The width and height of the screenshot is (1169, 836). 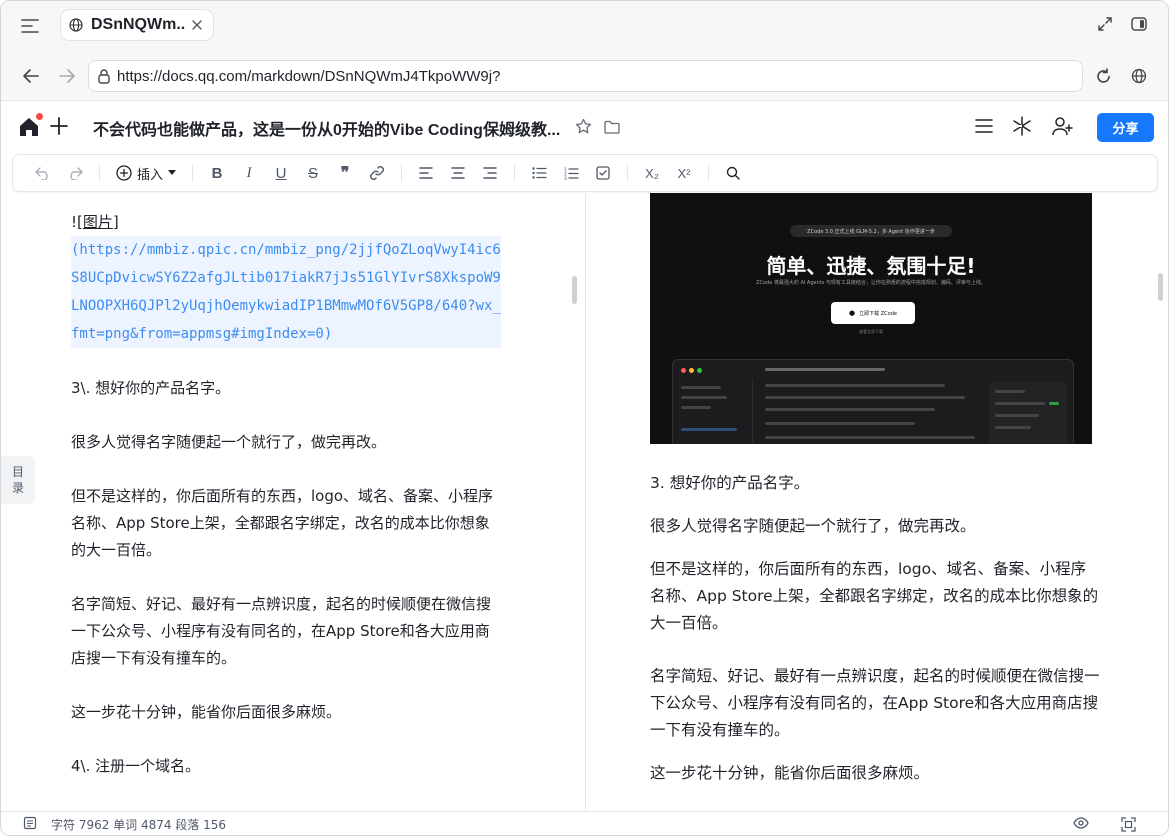 I want to click on ai-assistant-icon, so click(x=1022, y=128).